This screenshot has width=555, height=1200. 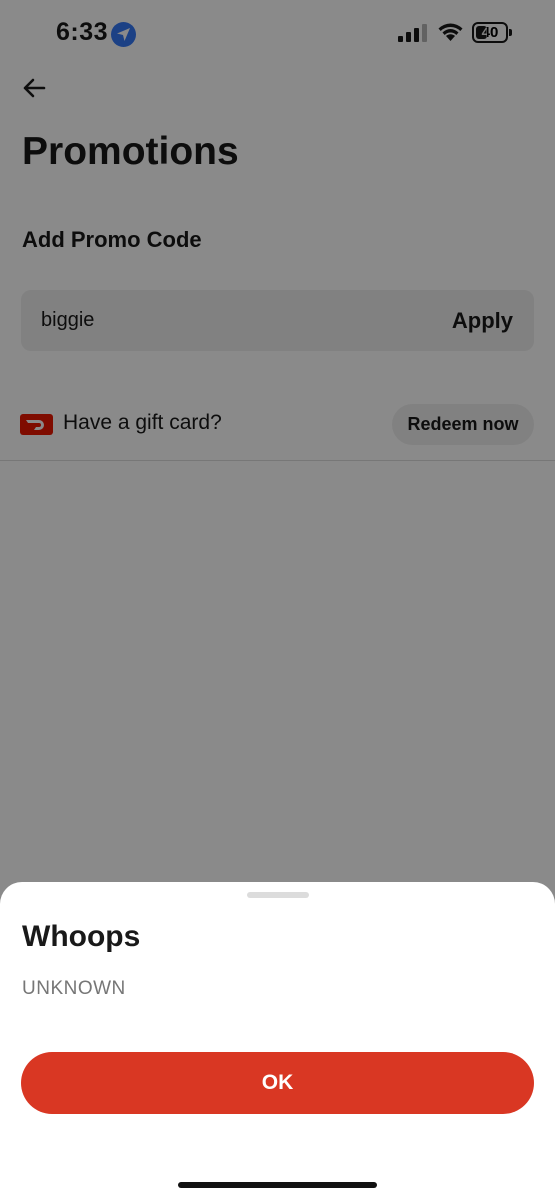 I want to click on sheet-message: UNKNOWN, so click(x=74, y=988).